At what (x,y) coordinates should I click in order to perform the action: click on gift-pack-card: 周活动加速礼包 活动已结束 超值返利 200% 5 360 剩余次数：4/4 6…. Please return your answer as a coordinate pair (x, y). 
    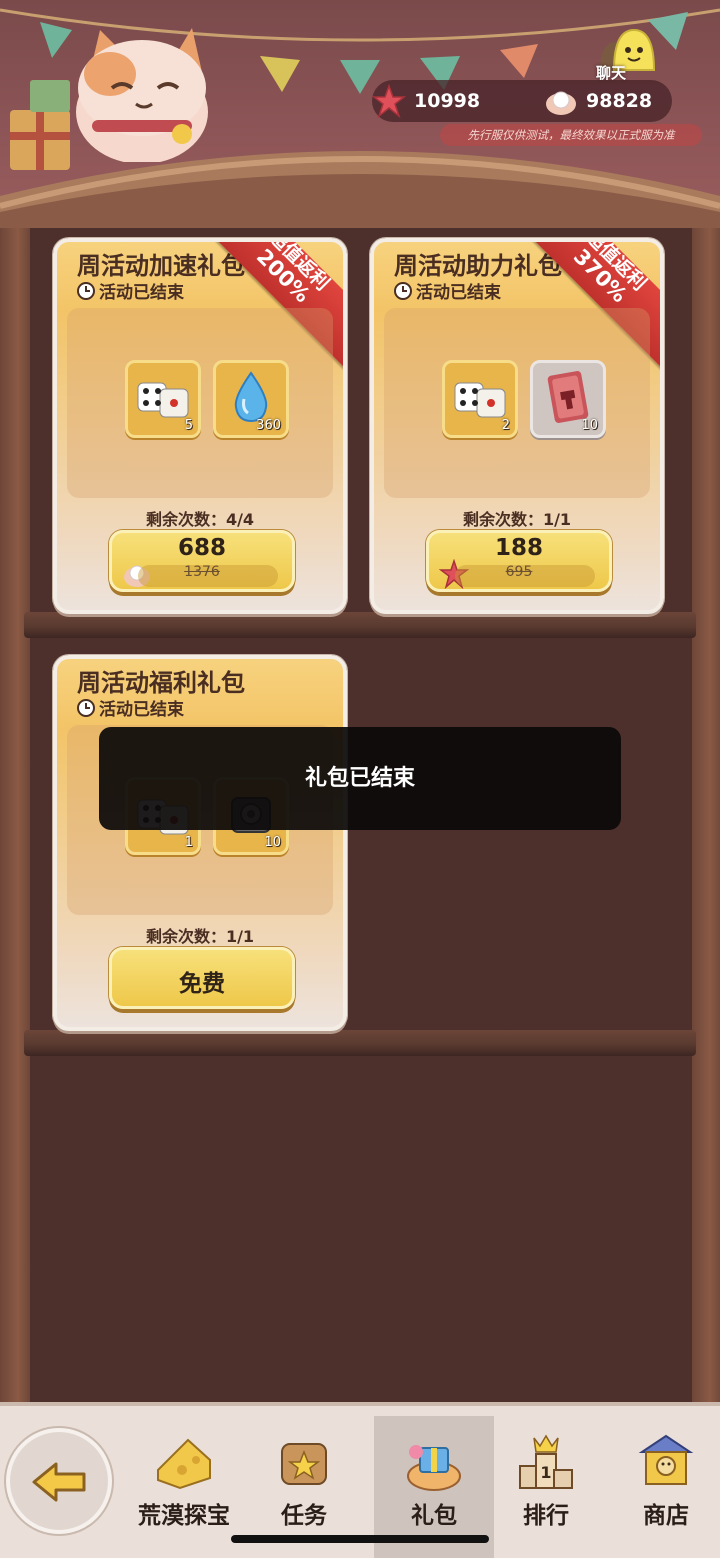
    Looking at the image, I should click on (200, 426).